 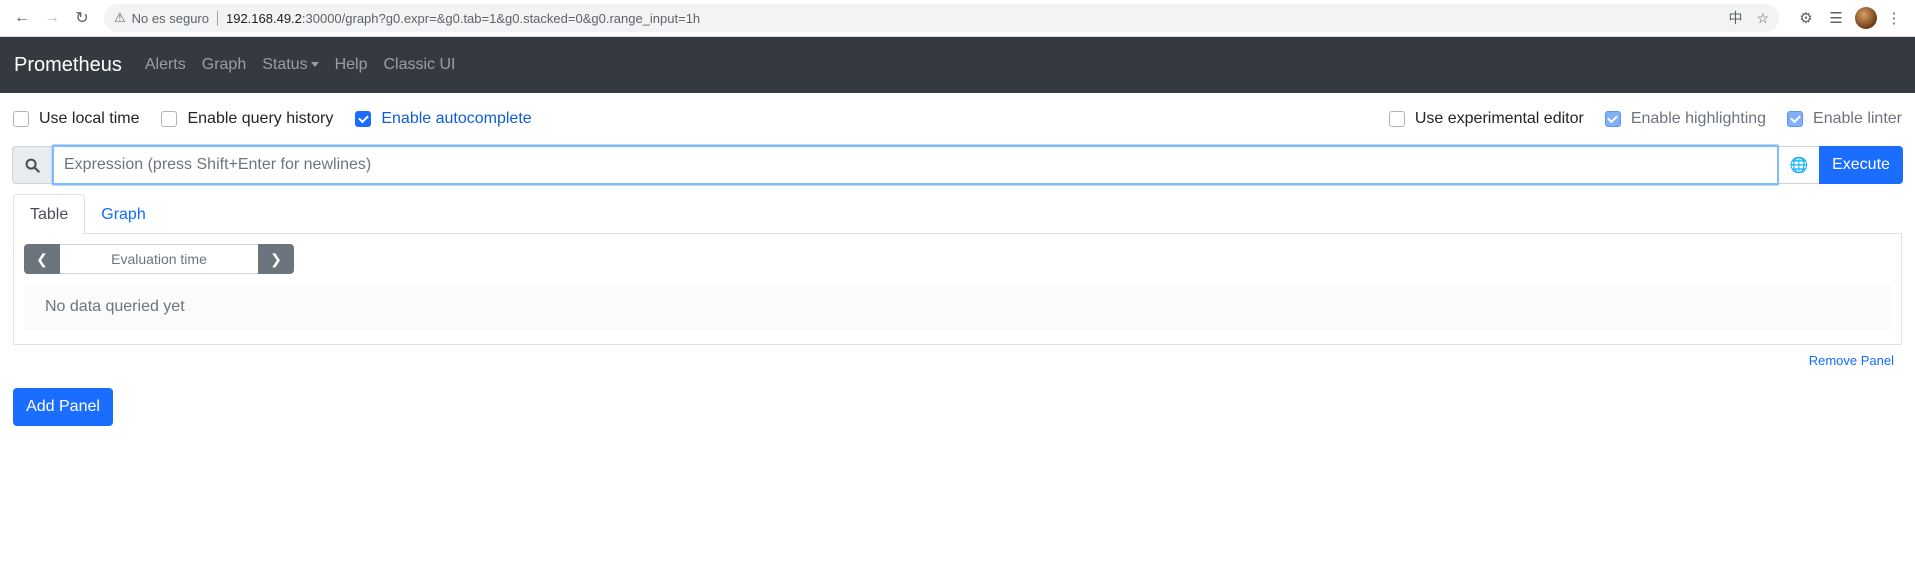 I want to click on evaluation-time-input: Evaluation time, so click(x=159, y=259).